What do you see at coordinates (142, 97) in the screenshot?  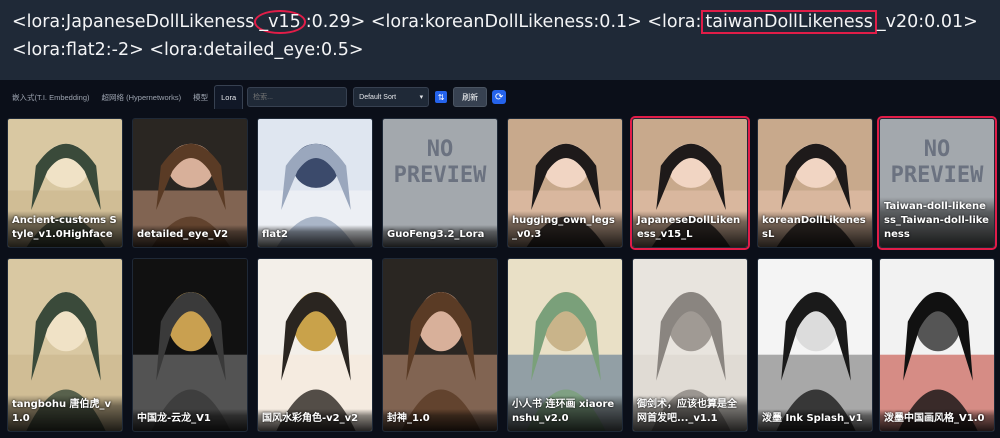 I see `tab-hypernetworks: 超网络 (Hypernetworks)` at bounding box center [142, 97].